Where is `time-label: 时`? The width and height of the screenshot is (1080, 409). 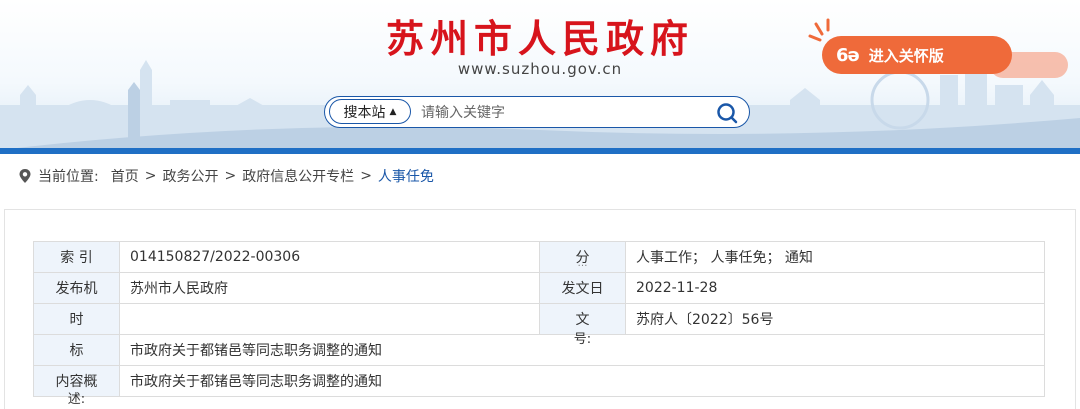
time-label: 时 is located at coordinates (76, 319).